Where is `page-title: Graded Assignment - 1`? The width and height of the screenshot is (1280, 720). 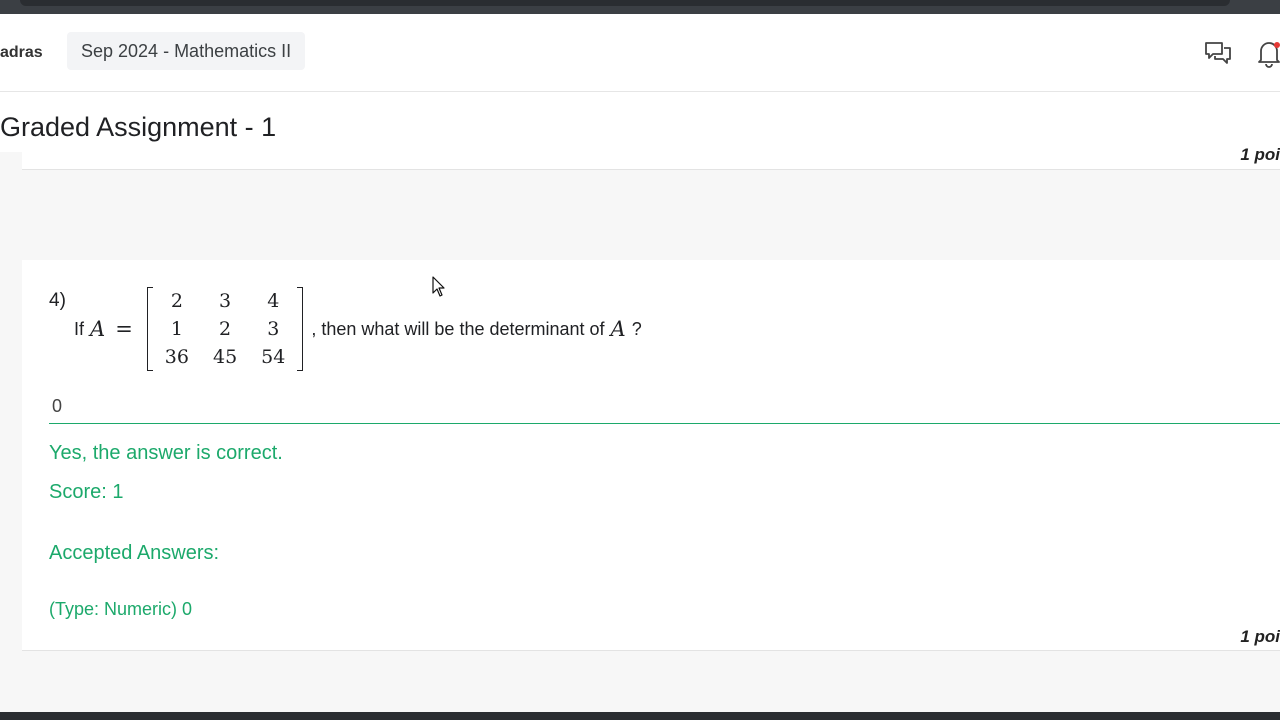 page-title: Graded Assignment - 1 is located at coordinates (138, 127).